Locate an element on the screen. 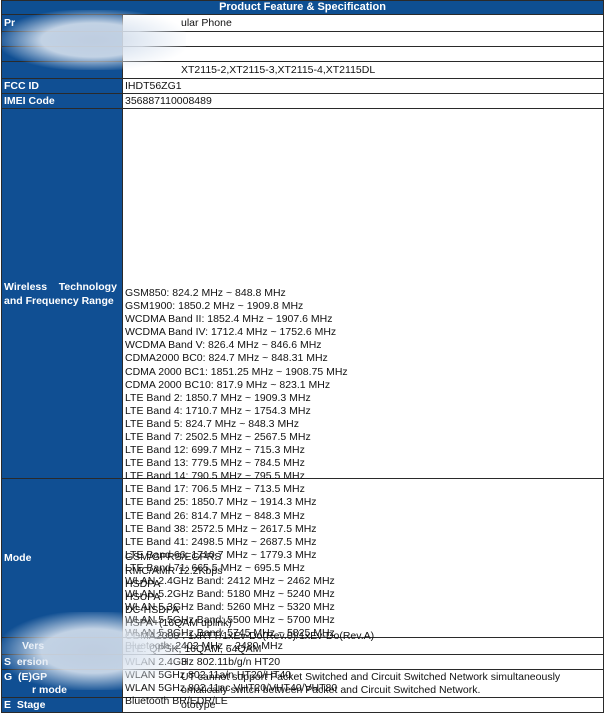 The image size is (605, 713). wireless-line: CDMA2000 BC0: 824.7 MHz ~ 848.31 MHz is located at coordinates (226, 358).